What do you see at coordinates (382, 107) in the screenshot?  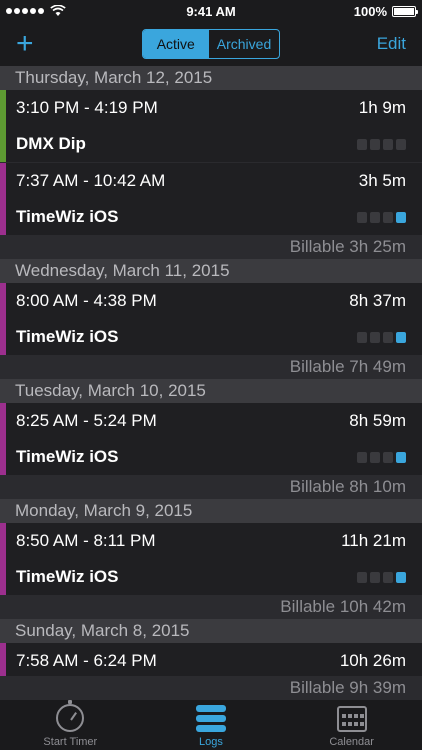 I see `entry-duration: 1h 9m` at bounding box center [382, 107].